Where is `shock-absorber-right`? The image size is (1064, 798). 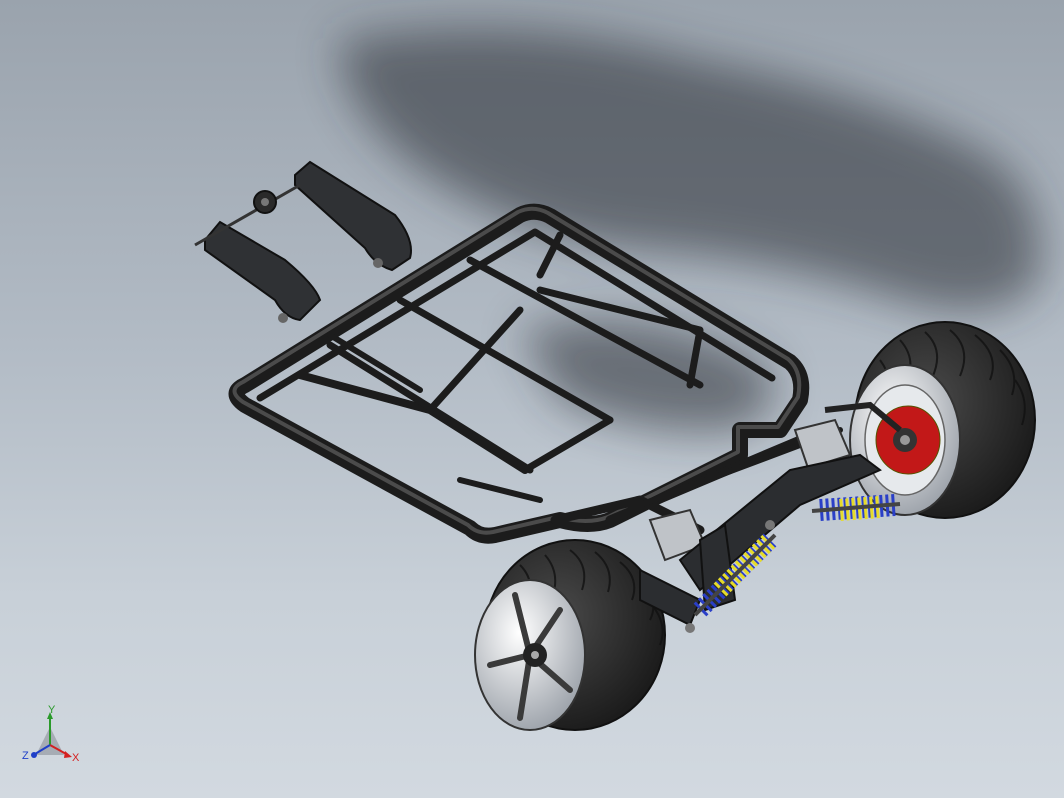
shock-absorber-right is located at coordinates (856, 507).